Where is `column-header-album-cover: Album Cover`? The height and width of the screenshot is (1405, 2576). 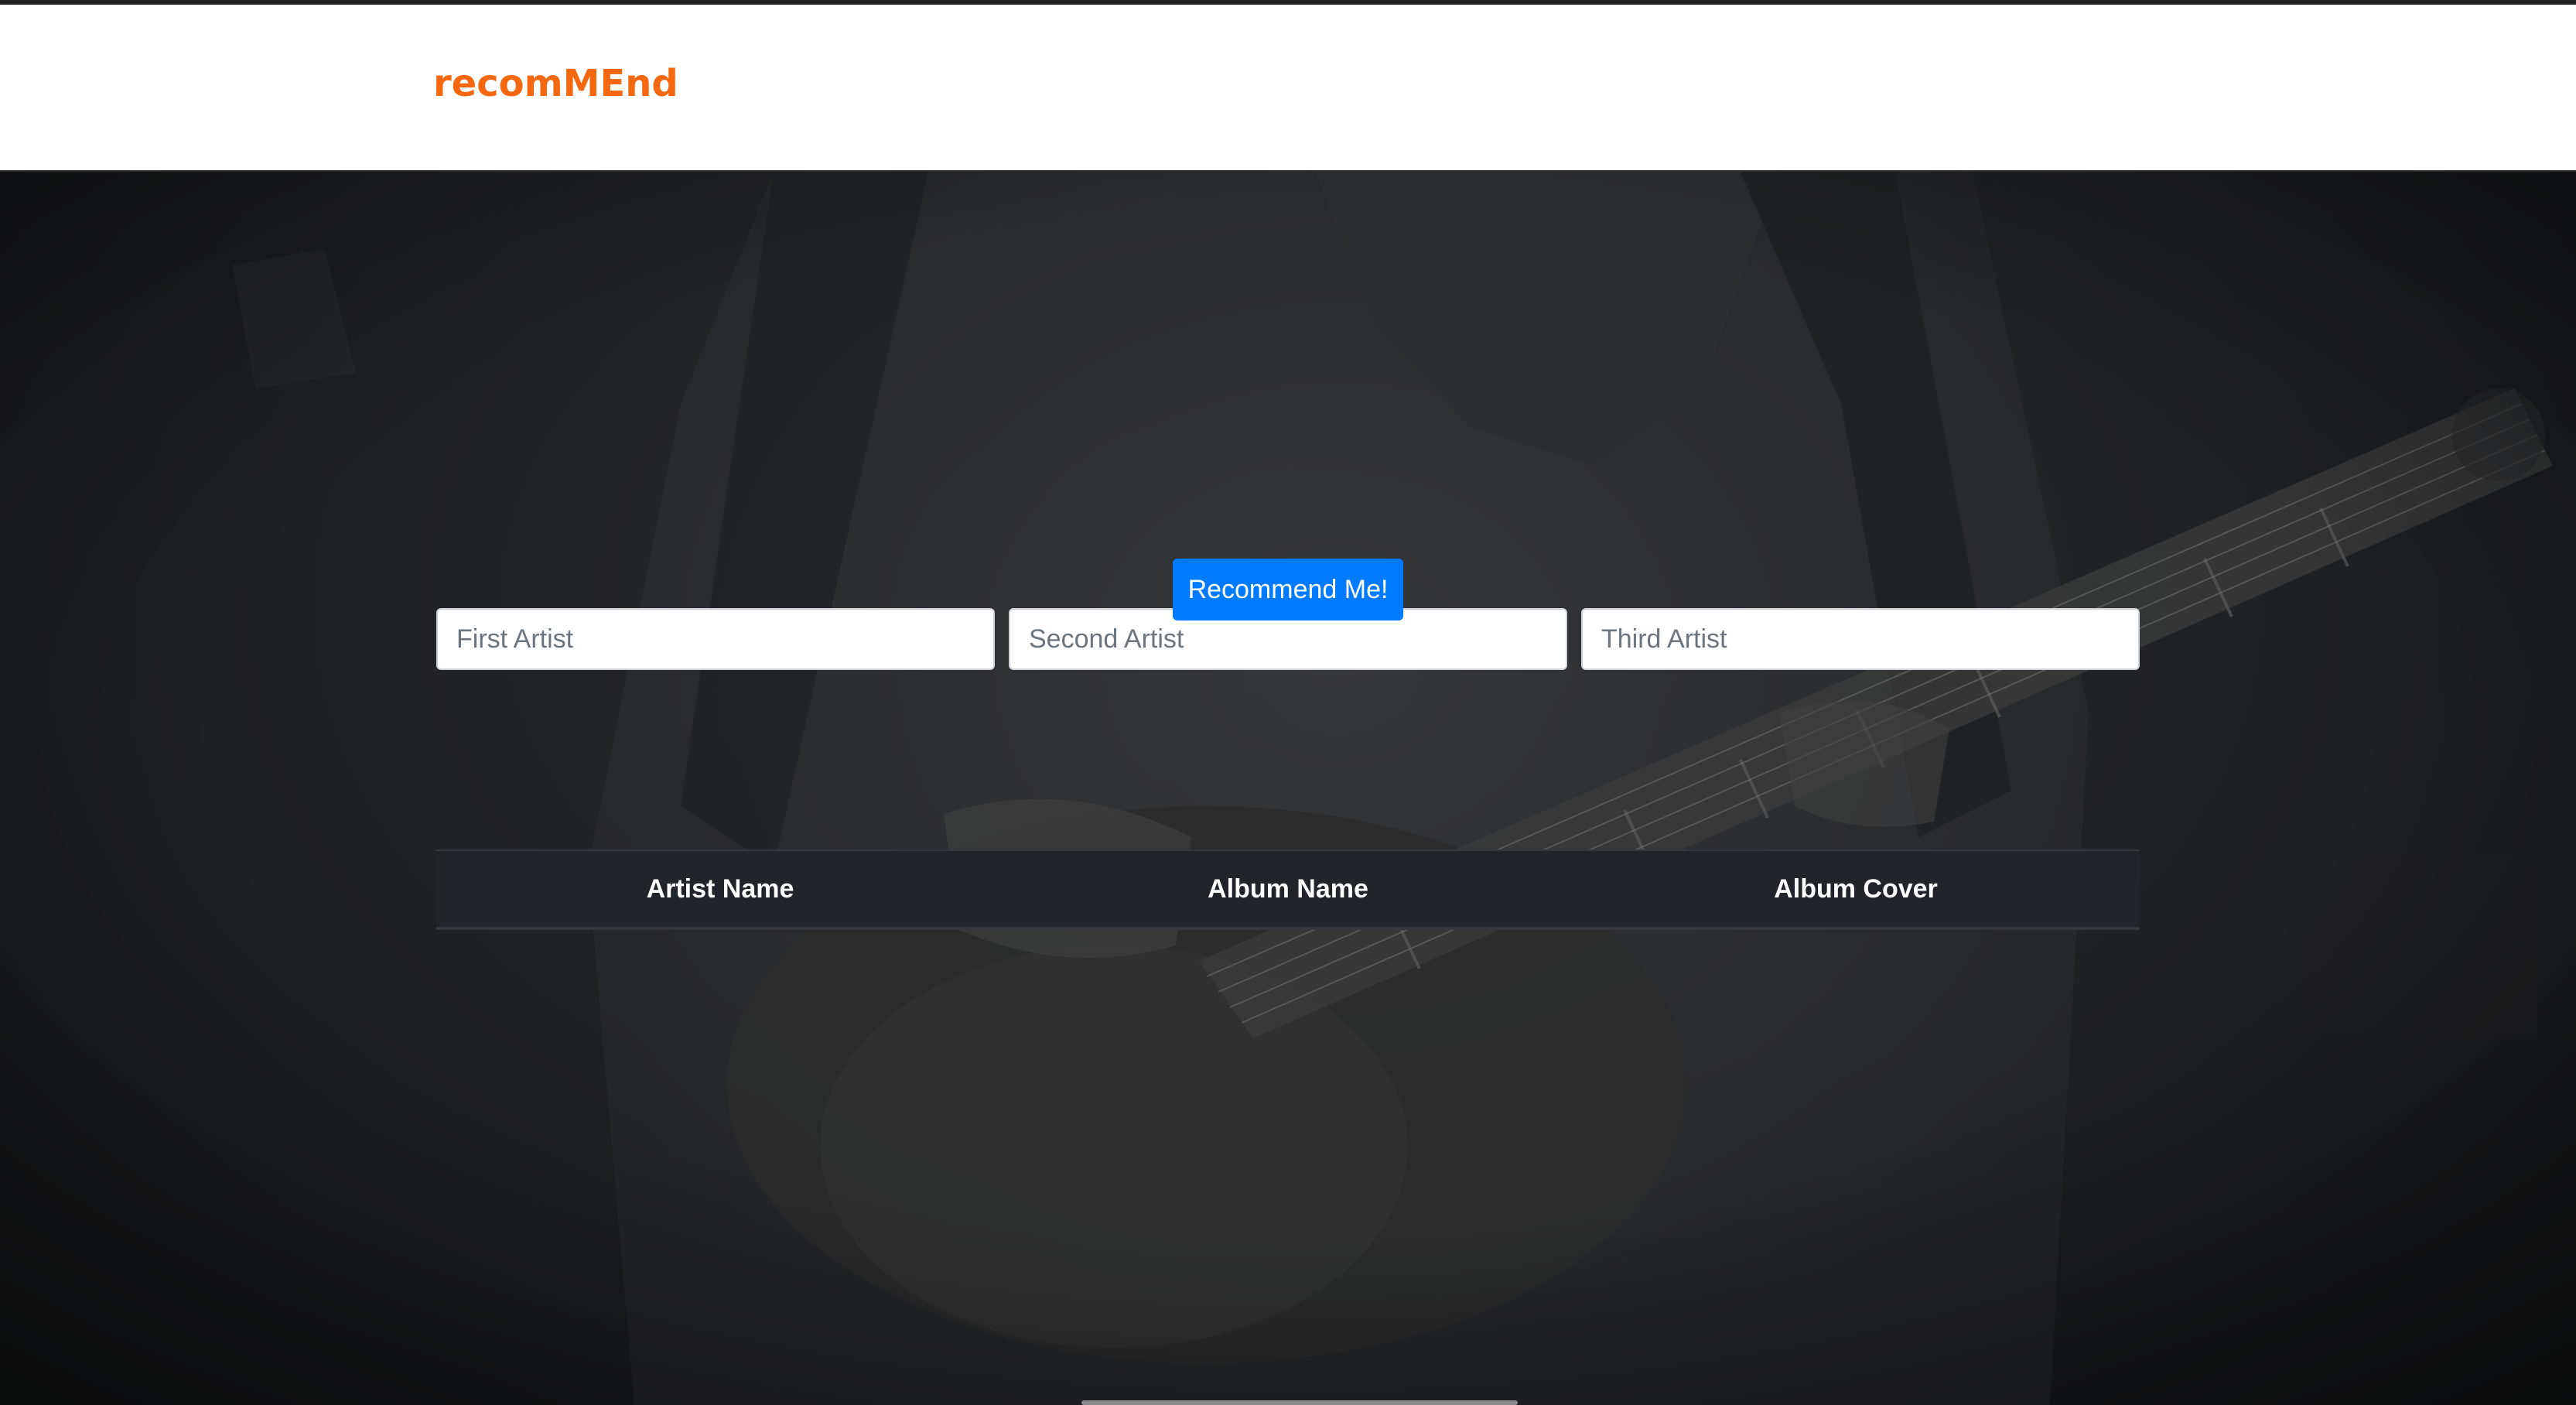
column-header-album-cover: Album Cover is located at coordinates (1856, 889).